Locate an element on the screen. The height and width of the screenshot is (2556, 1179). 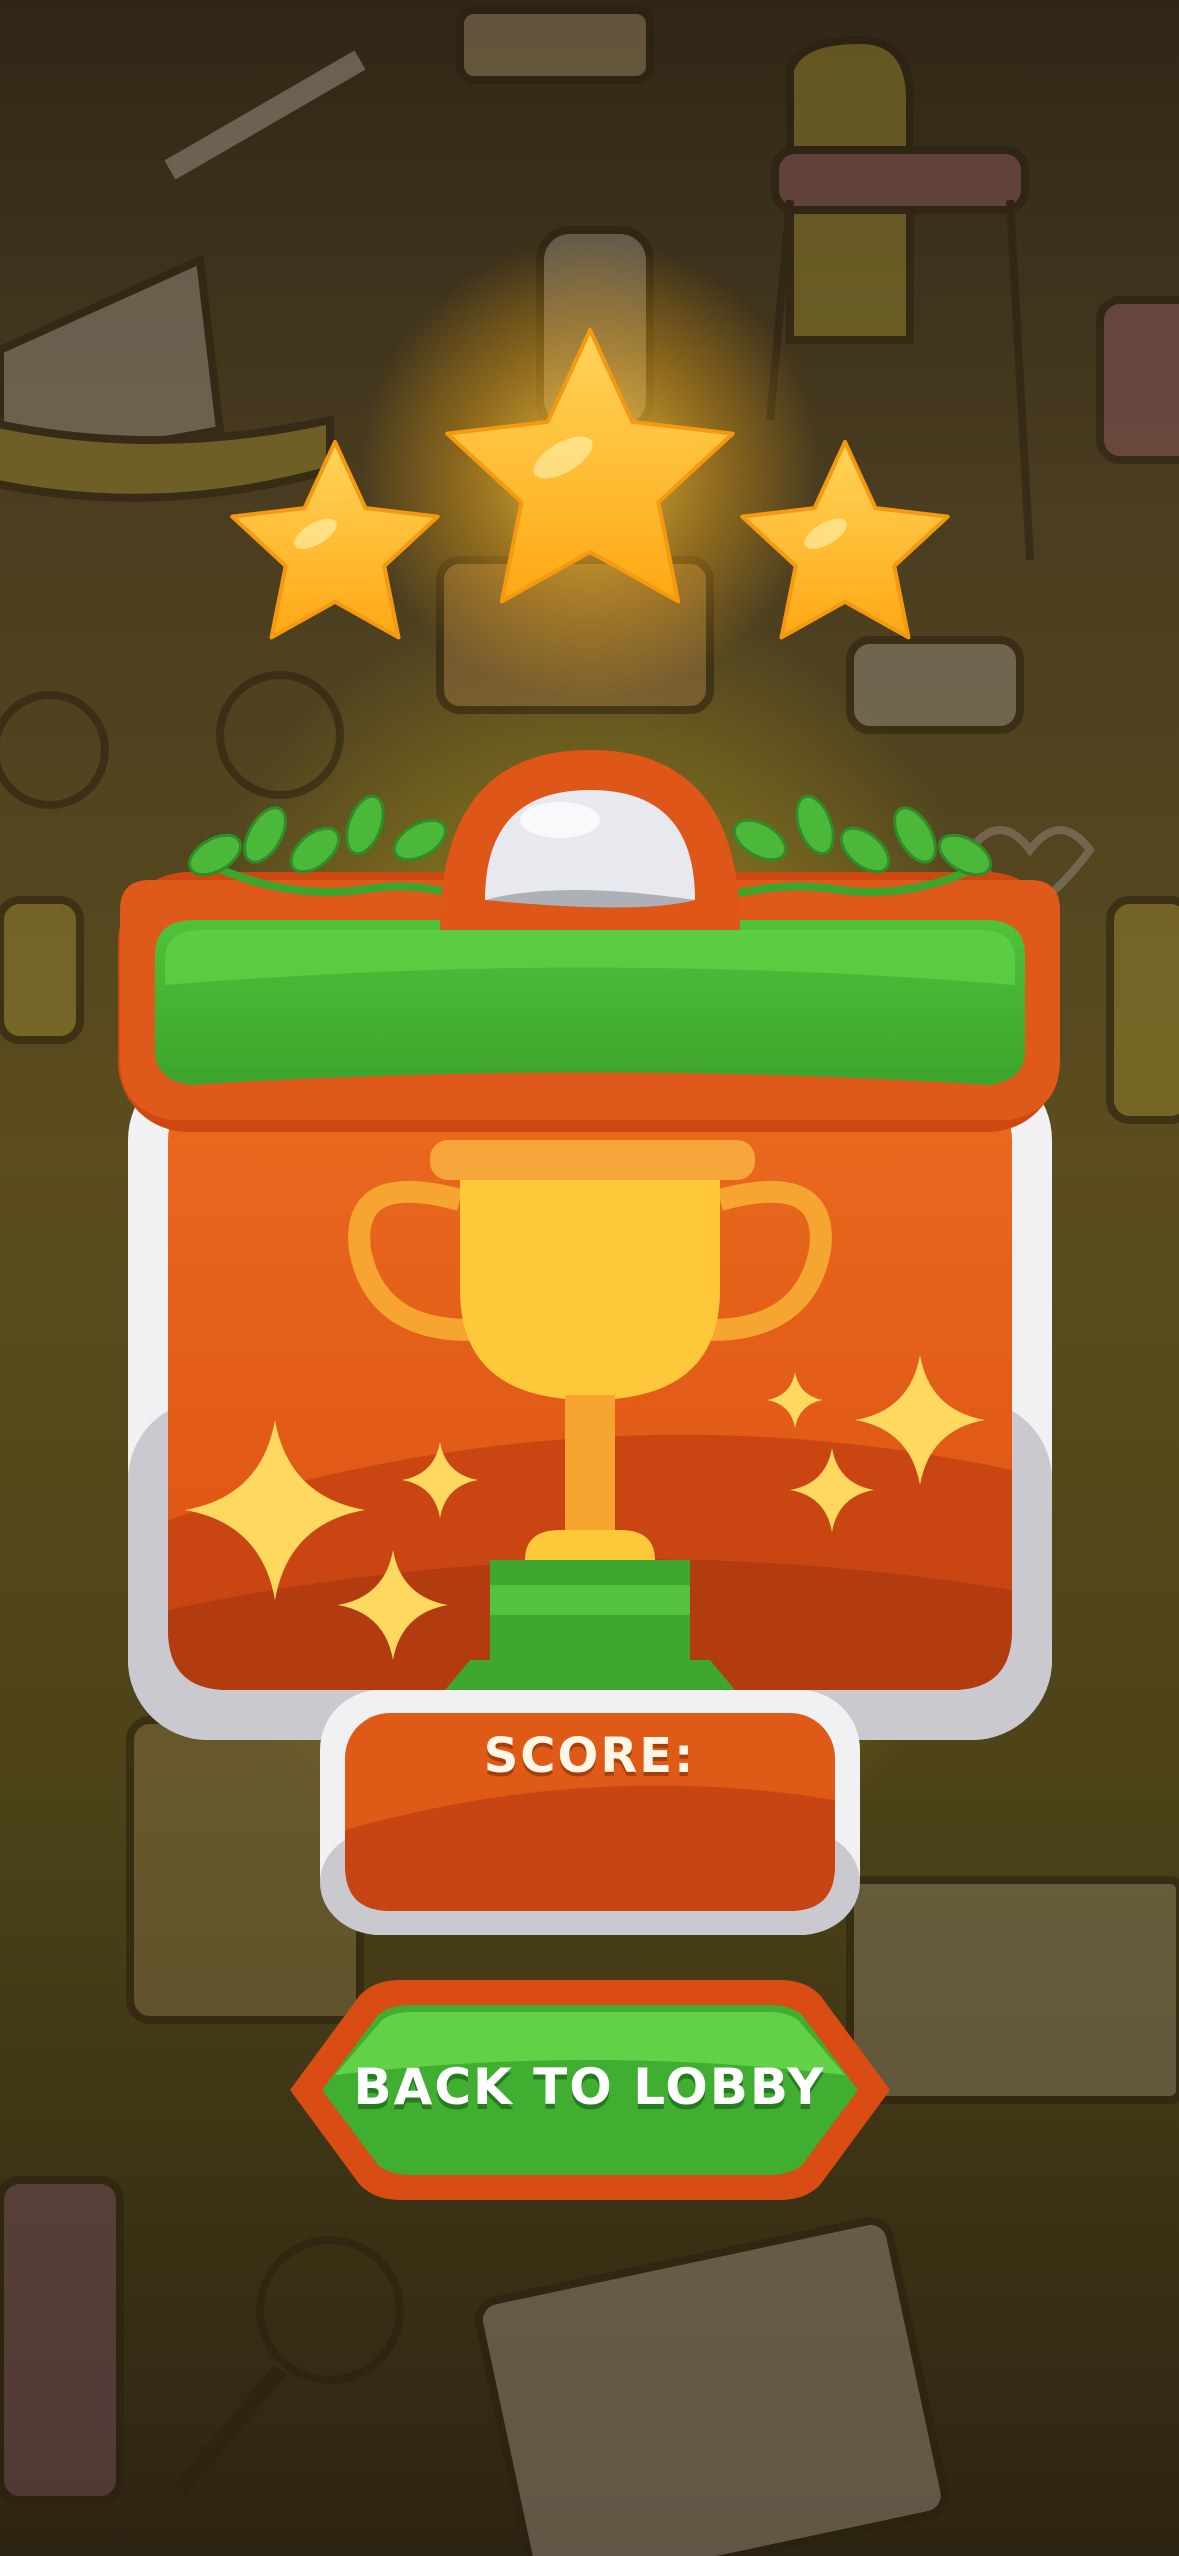
back-to-lobby-button is located at coordinates (590, 2090).